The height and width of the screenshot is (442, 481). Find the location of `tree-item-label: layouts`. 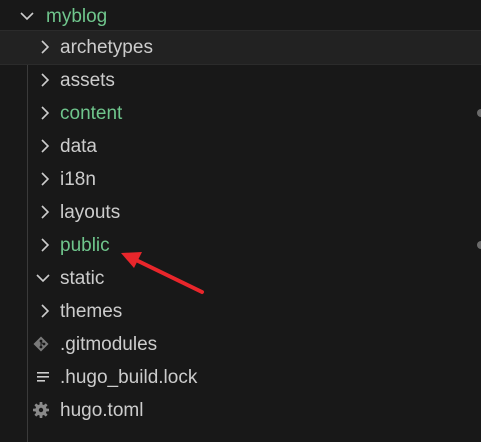

tree-item-label: layouts is located at coordinates (90, 212).